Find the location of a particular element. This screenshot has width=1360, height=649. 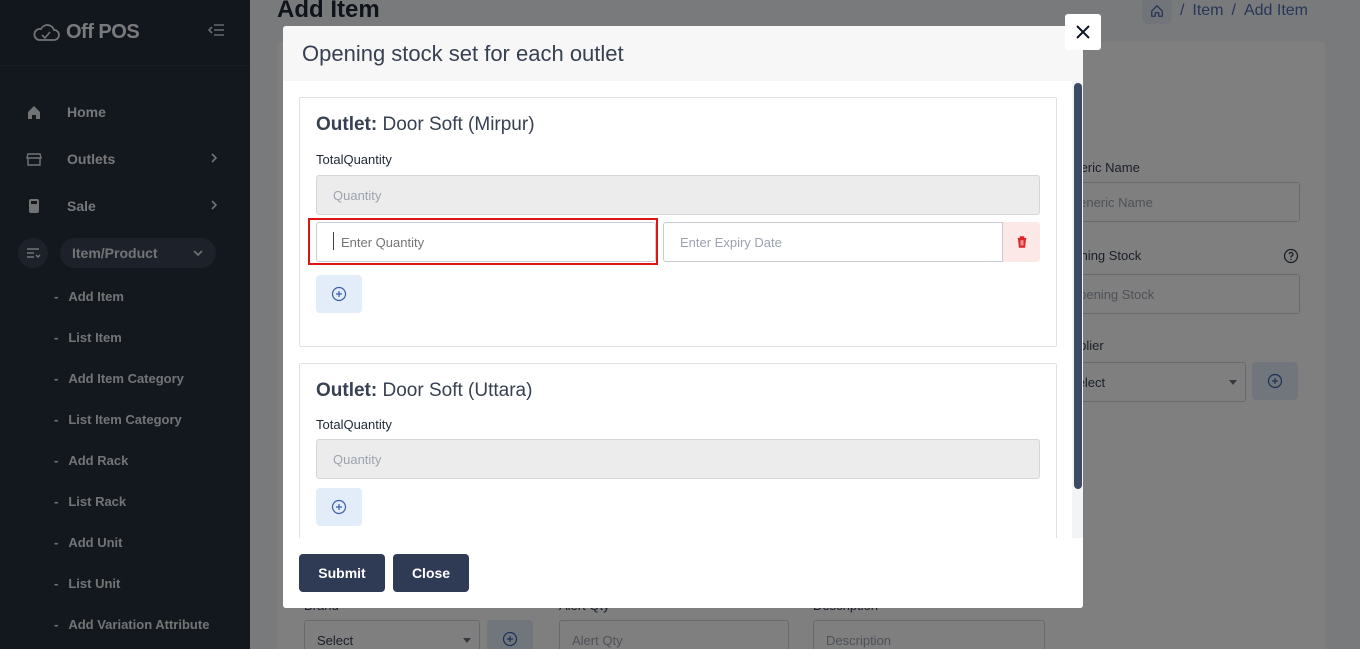

focus-highlight-box is located at coordinates (483, 241).